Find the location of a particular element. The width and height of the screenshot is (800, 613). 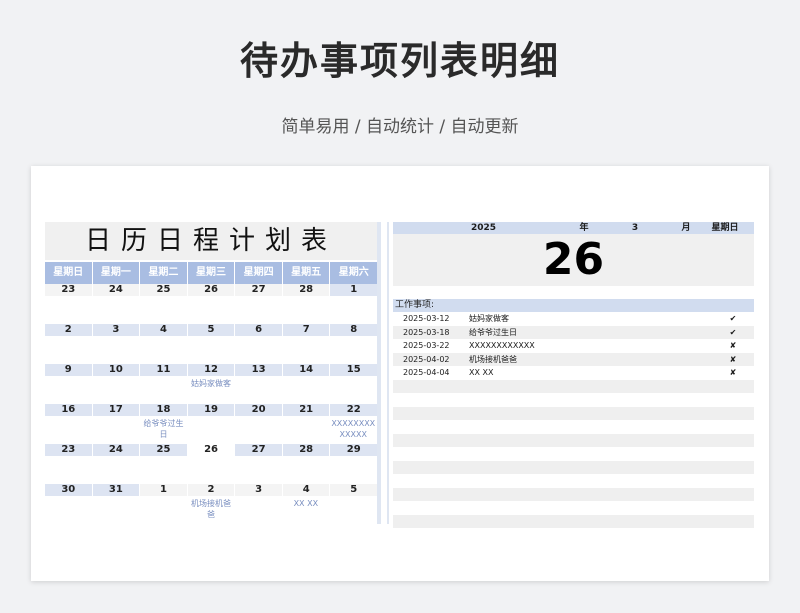

date-cell: 20 is located at coordinates (258, 410).